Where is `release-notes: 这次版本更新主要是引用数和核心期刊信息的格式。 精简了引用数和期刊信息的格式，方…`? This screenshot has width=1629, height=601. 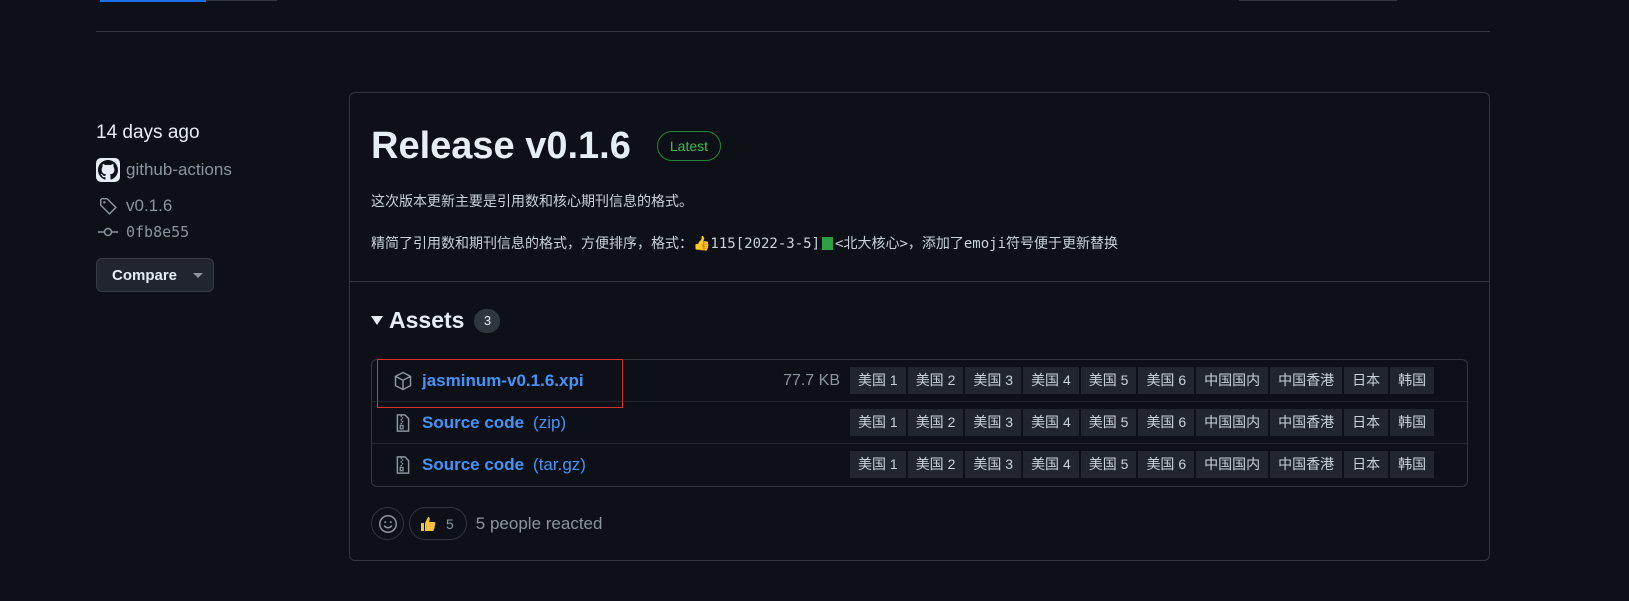 release-notes: 这次版本更新主要是引用数和核心期刊信息的格式。 精简了引用数和期刊信息的格式，方… is located at coordinates (744, 222).